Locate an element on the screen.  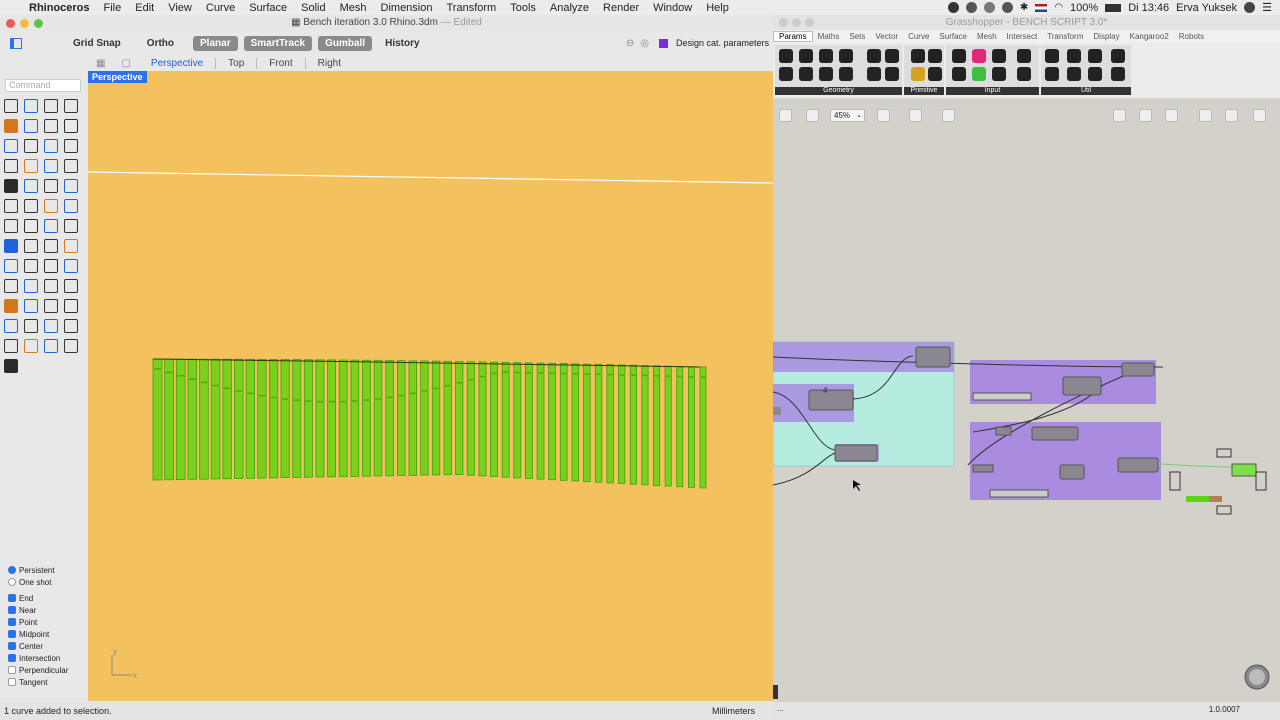
menu-window: Window is located at coordinates (672, 8).